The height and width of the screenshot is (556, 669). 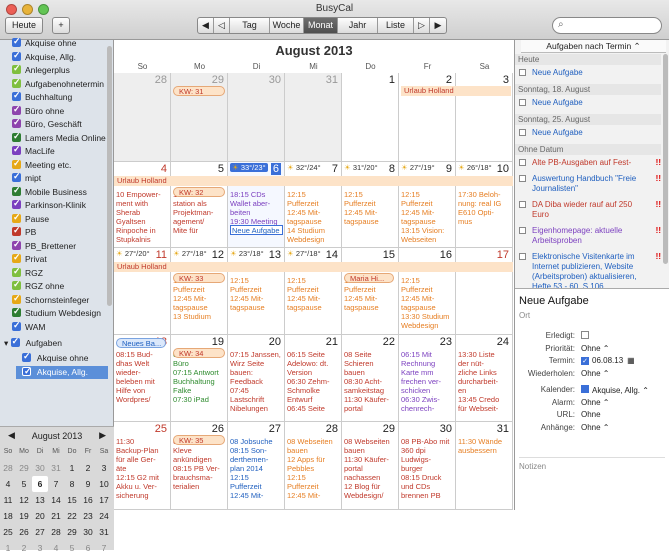 What do you see at coordinates (40, 548) in the screenshot?
I see `mini-day: 3` at bounding box center [40, 548].